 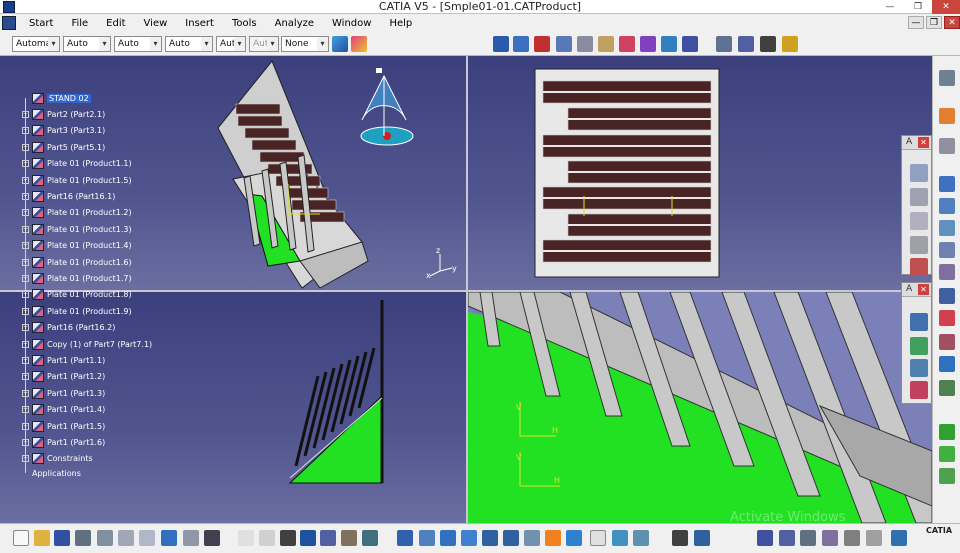 What do you see at coordinates (120, 311) in the screenshot?
I see `tree-item: + Plate 01 (Product1.9)` at bounding box center [120, 311].